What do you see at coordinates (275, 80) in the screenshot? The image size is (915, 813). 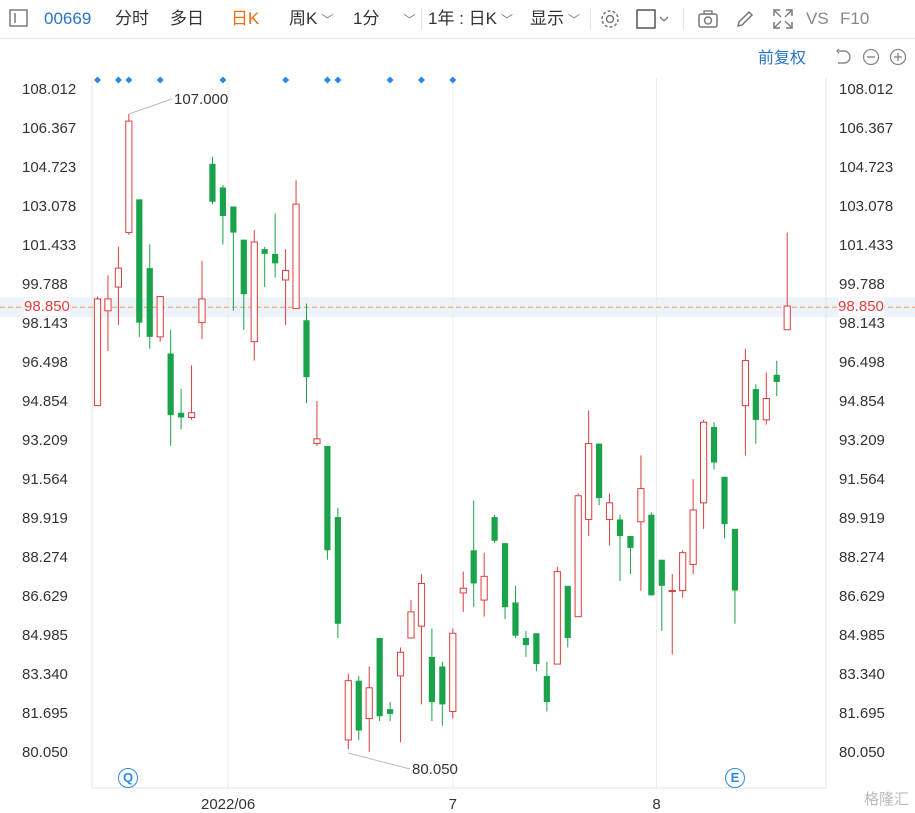 I see `event-markers` at bounding box center [275, 80].